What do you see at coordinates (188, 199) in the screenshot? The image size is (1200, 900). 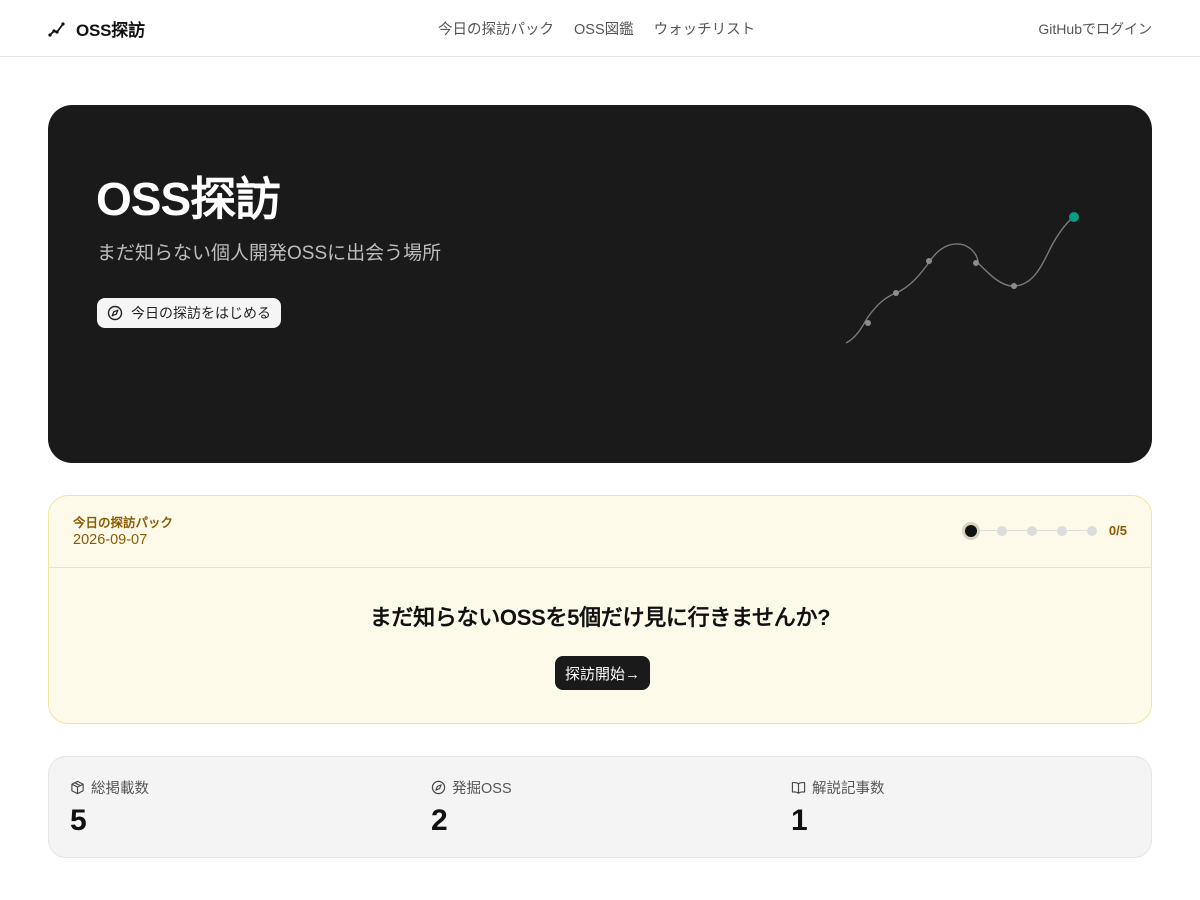 I see `hero-title: OSS探訪` at bounding box center [188, 199].